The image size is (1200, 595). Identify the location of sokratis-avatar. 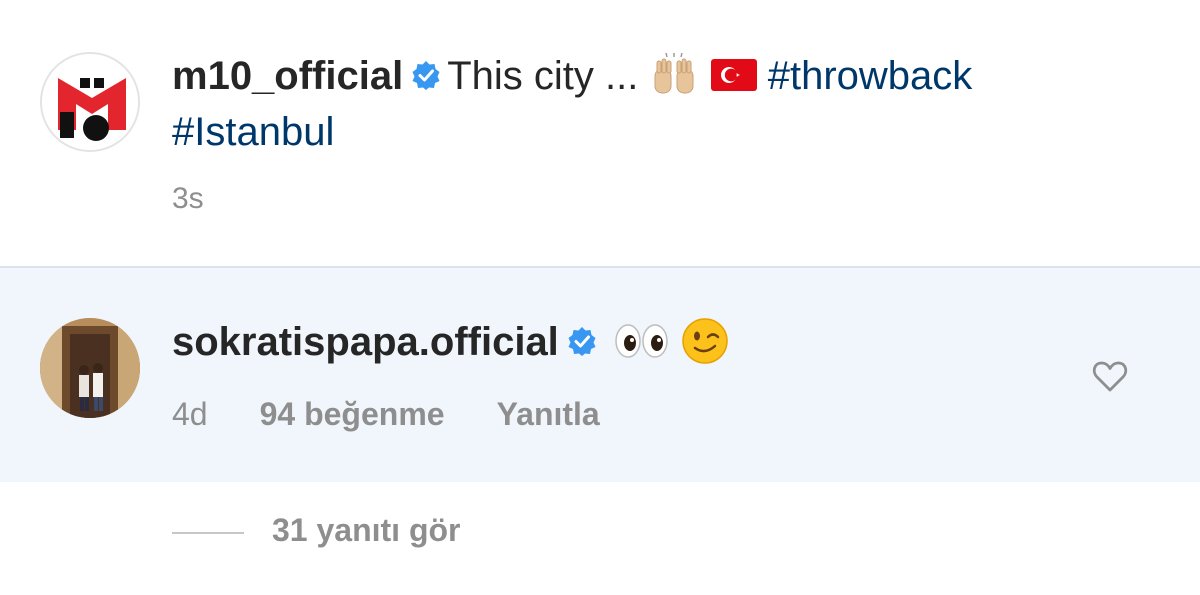
(90, 368).